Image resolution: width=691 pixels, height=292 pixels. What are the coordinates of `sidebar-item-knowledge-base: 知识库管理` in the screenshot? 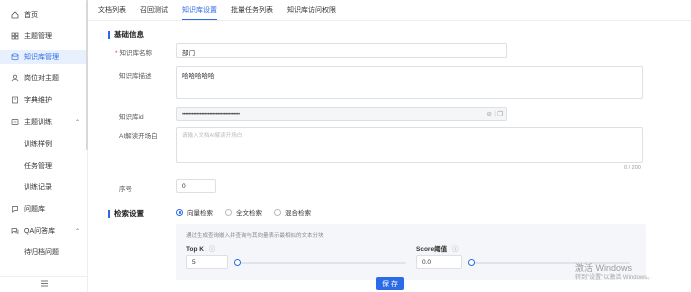 It's located at (44, 57).